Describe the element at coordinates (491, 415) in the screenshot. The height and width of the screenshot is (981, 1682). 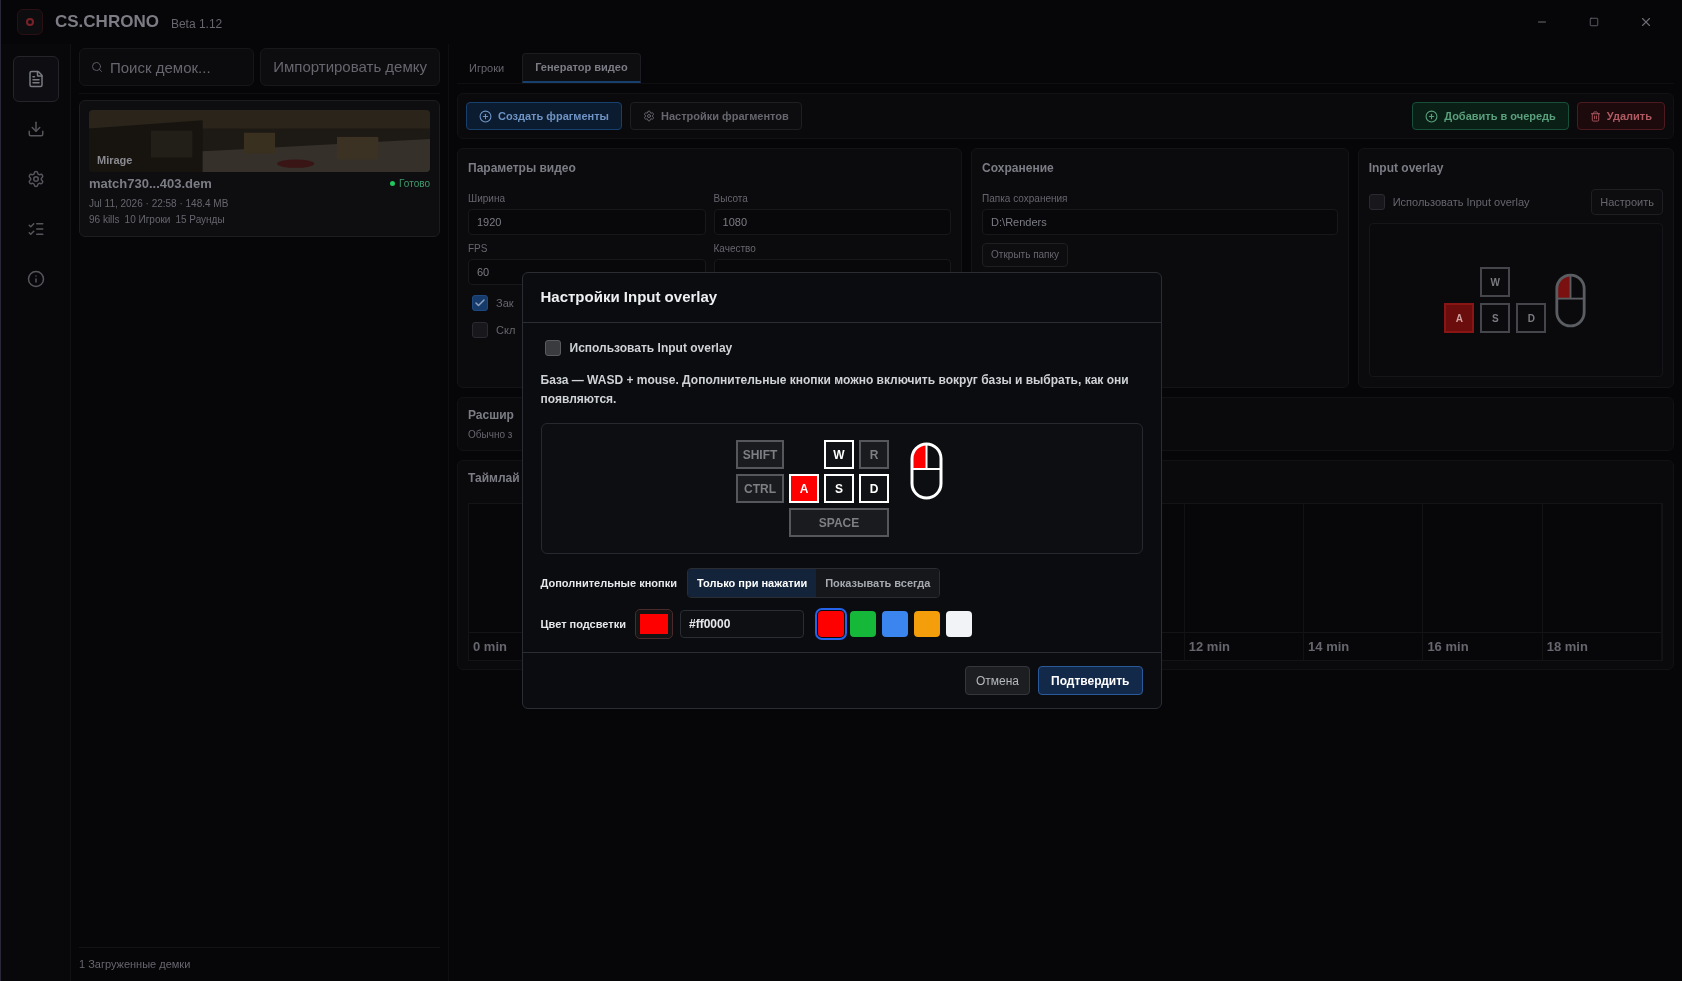
I see `card-title: Расшир` at that location.